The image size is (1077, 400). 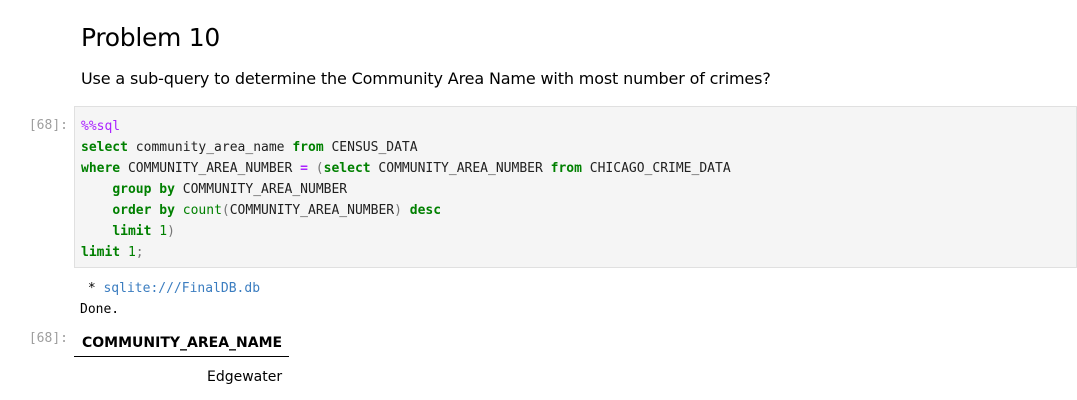 I want to click on code-text: community_area_name, so click(x=210, y=147).